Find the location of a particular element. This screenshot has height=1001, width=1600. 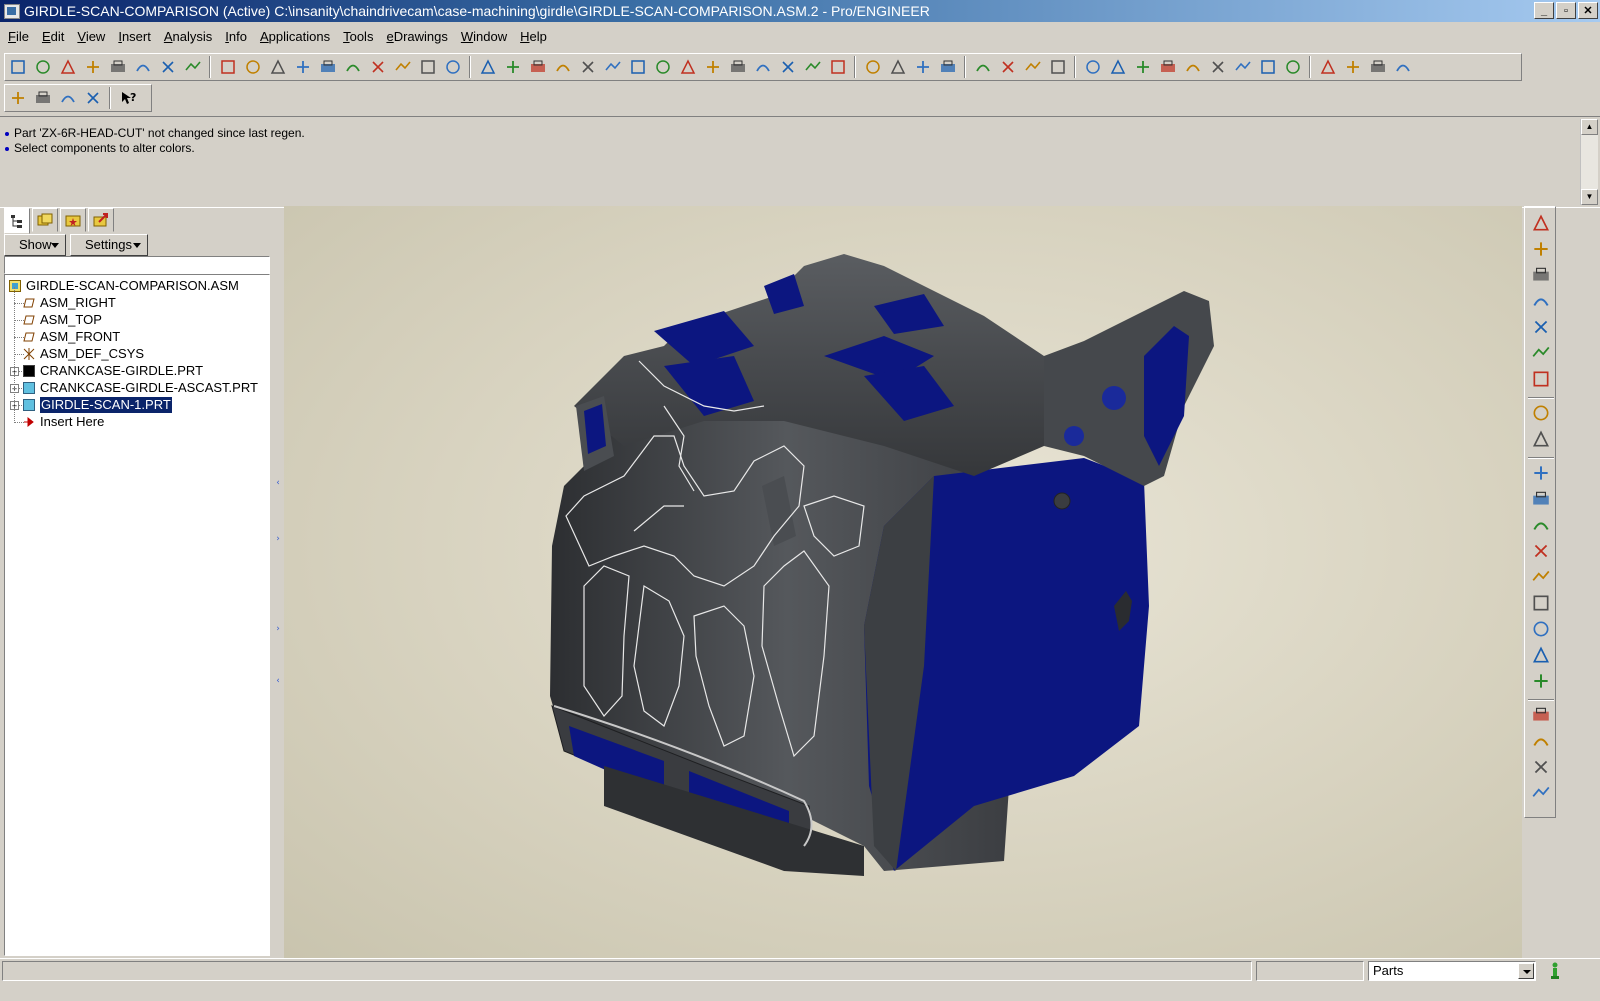

paste-icon is located at coordinates (327, 67).